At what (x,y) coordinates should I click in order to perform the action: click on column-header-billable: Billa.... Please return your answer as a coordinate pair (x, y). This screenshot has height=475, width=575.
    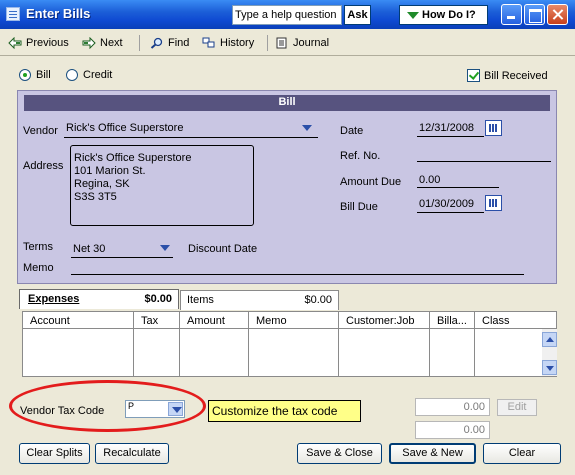
    Looking at the image, I should click on (452, 321).